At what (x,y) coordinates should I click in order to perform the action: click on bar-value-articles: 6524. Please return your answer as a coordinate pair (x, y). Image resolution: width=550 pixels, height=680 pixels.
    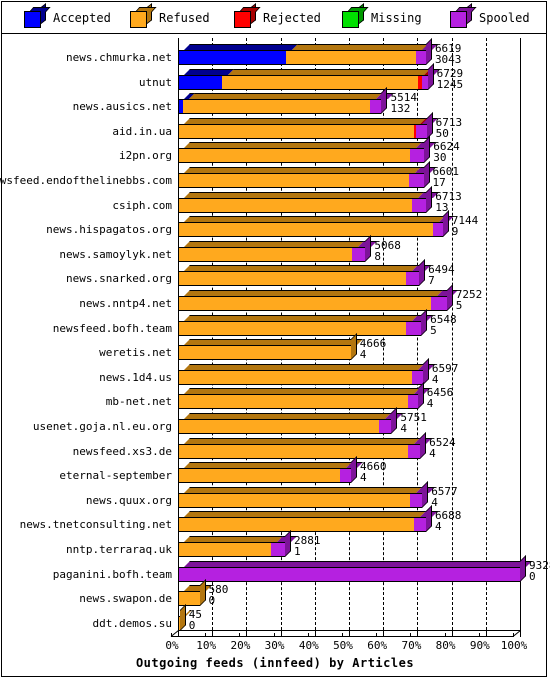
    Looking at the image, I should click on (442, 442).